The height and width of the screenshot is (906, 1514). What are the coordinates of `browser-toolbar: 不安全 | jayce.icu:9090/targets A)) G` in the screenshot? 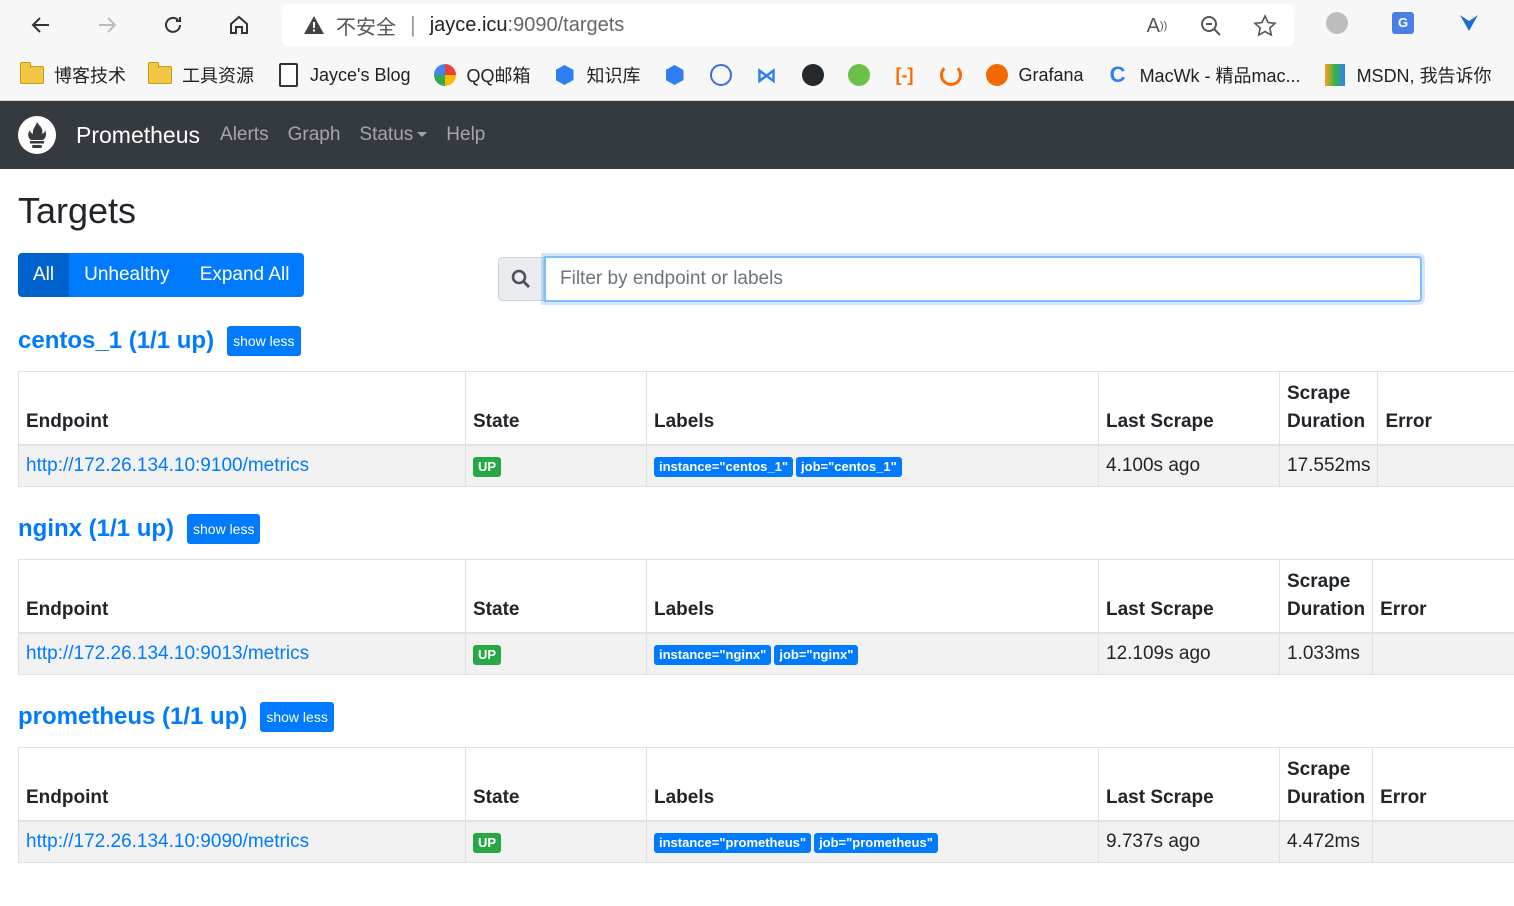 It's located at (757, 25).